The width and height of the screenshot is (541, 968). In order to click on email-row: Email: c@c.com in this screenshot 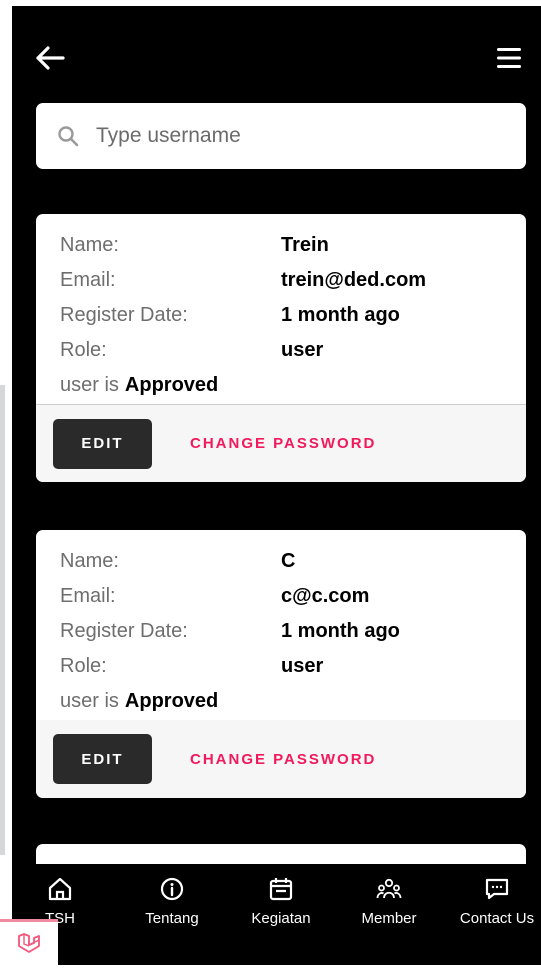, I will do `click(281, 596)`.